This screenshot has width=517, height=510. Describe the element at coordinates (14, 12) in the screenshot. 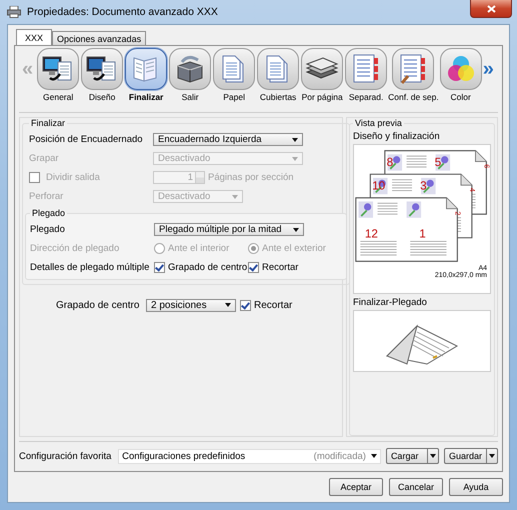

I see `printer-icon` at that location.